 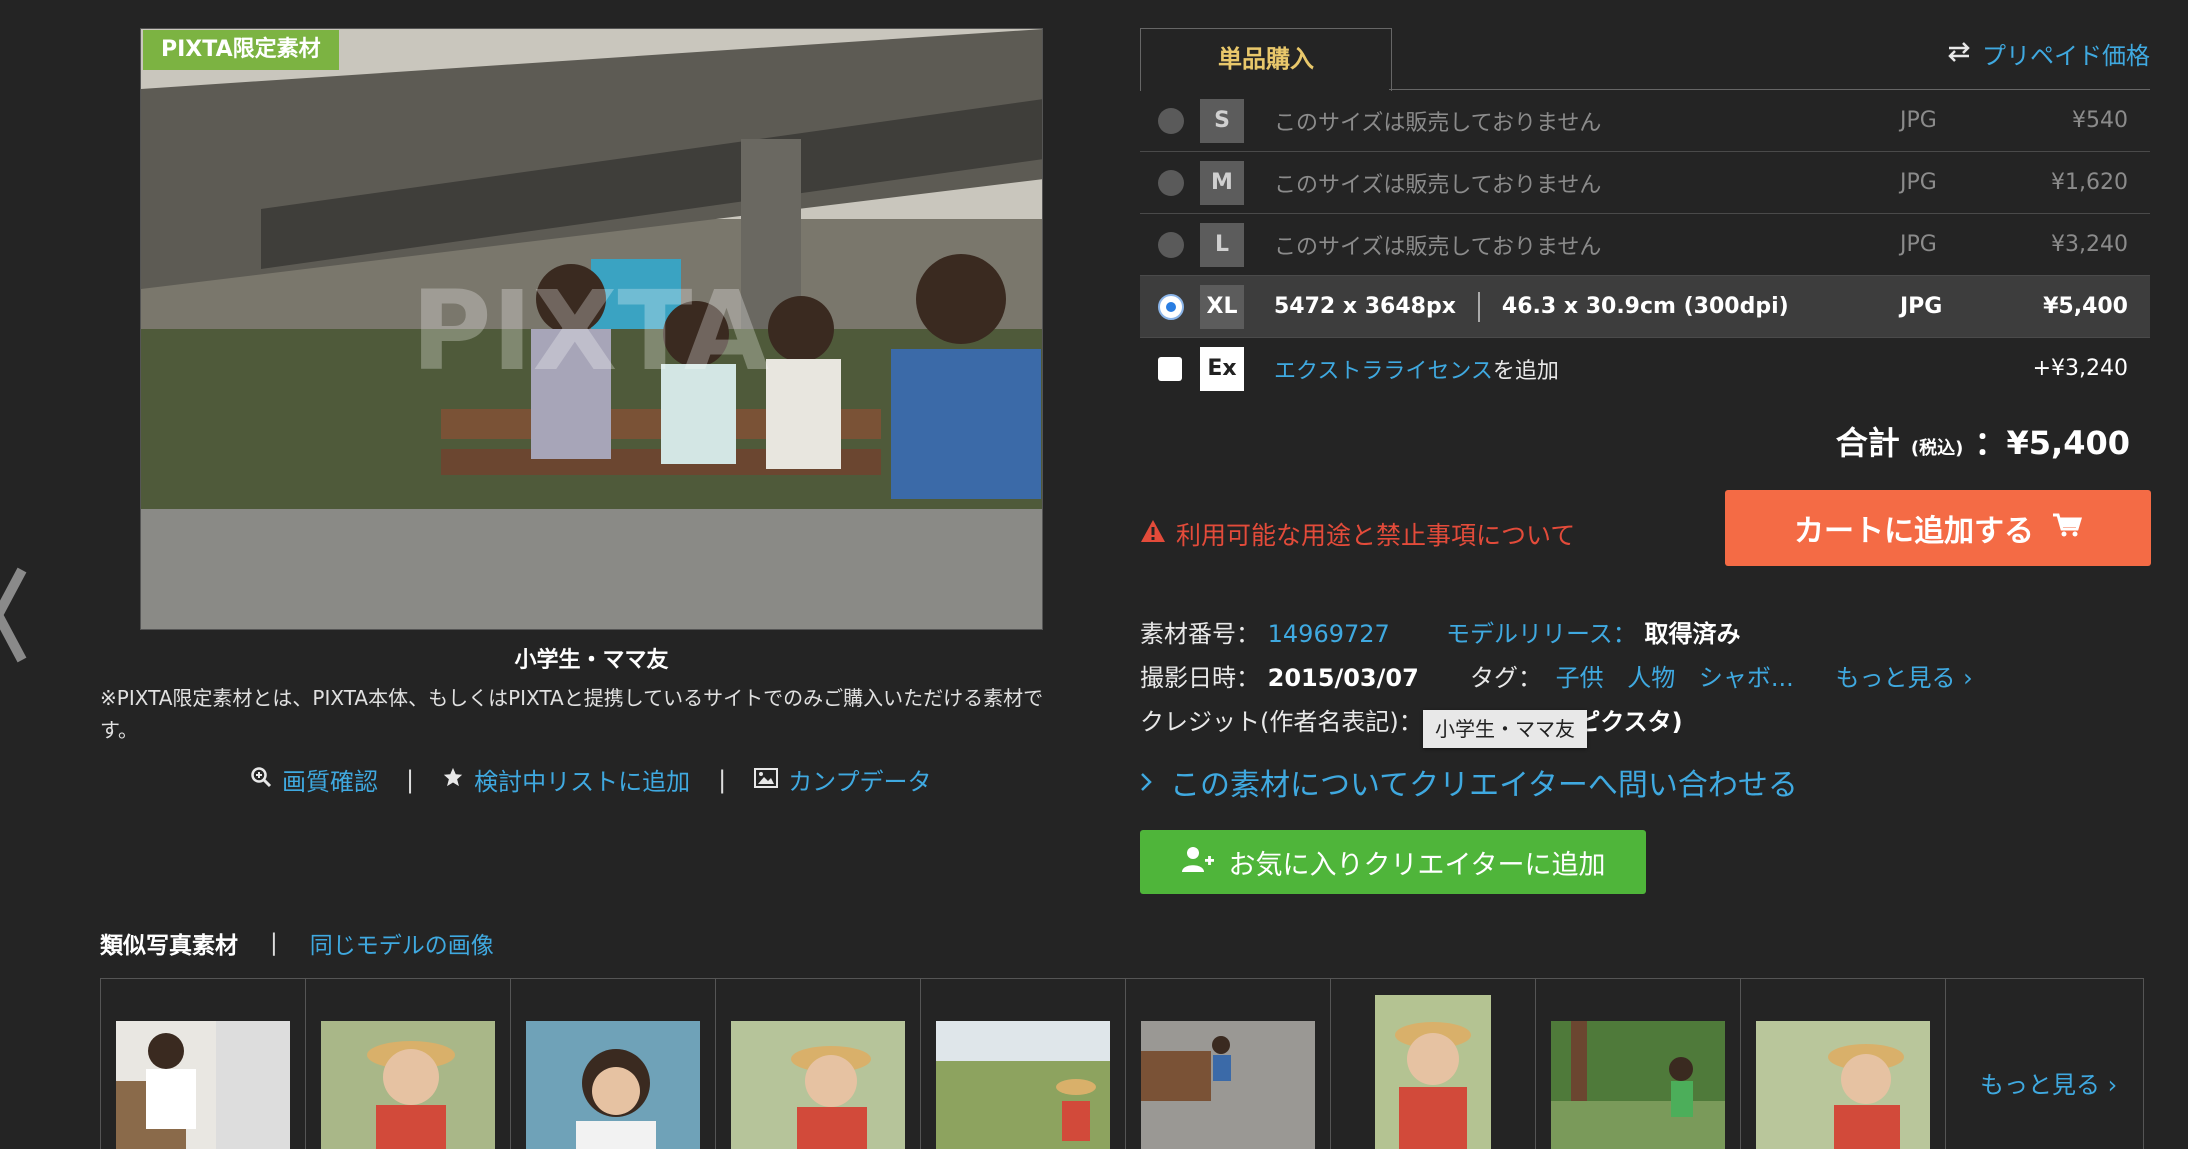 What do you see at coordinates (453, 780) in the screenshot?
I see `star-icon` at bounding box center [453, 780].